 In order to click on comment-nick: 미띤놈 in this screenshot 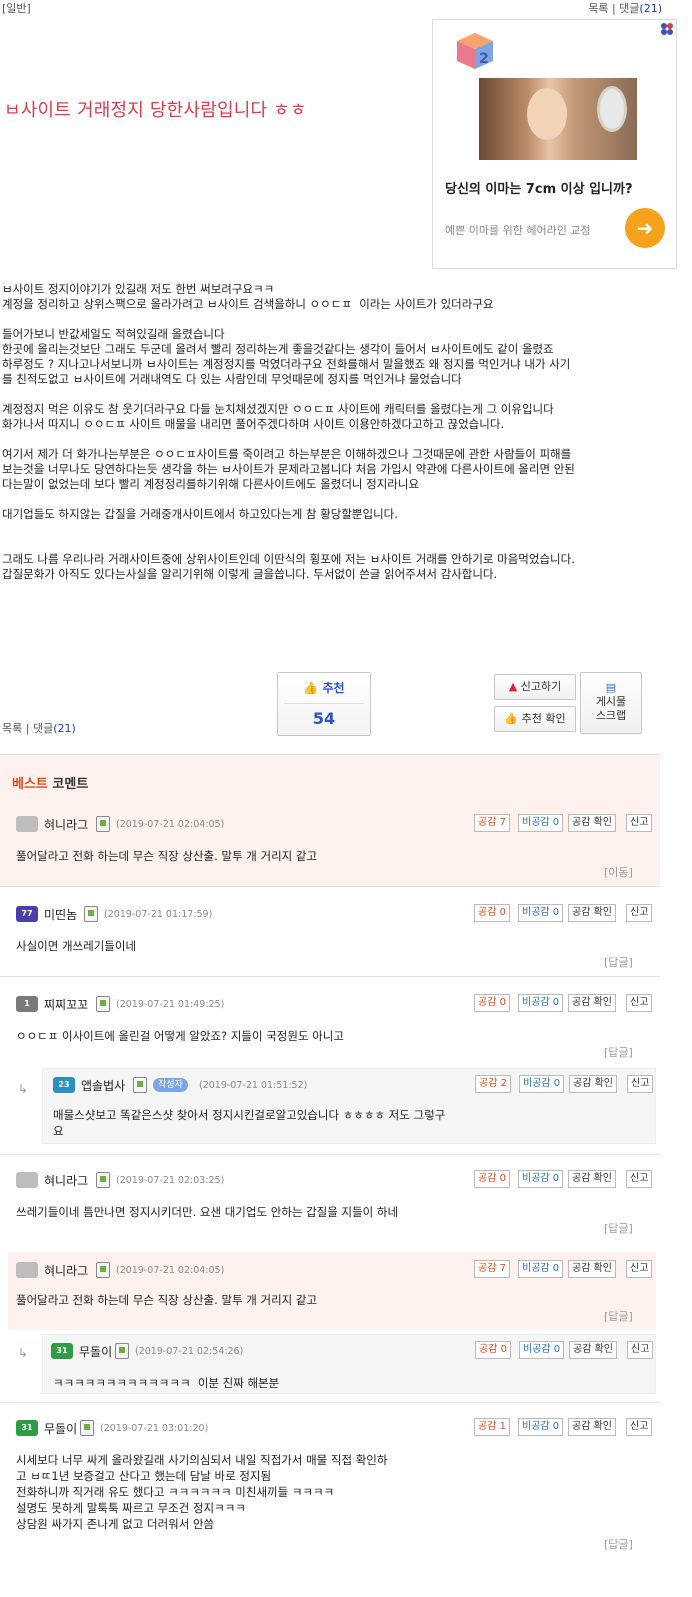, I will do `click(60, 914)`.